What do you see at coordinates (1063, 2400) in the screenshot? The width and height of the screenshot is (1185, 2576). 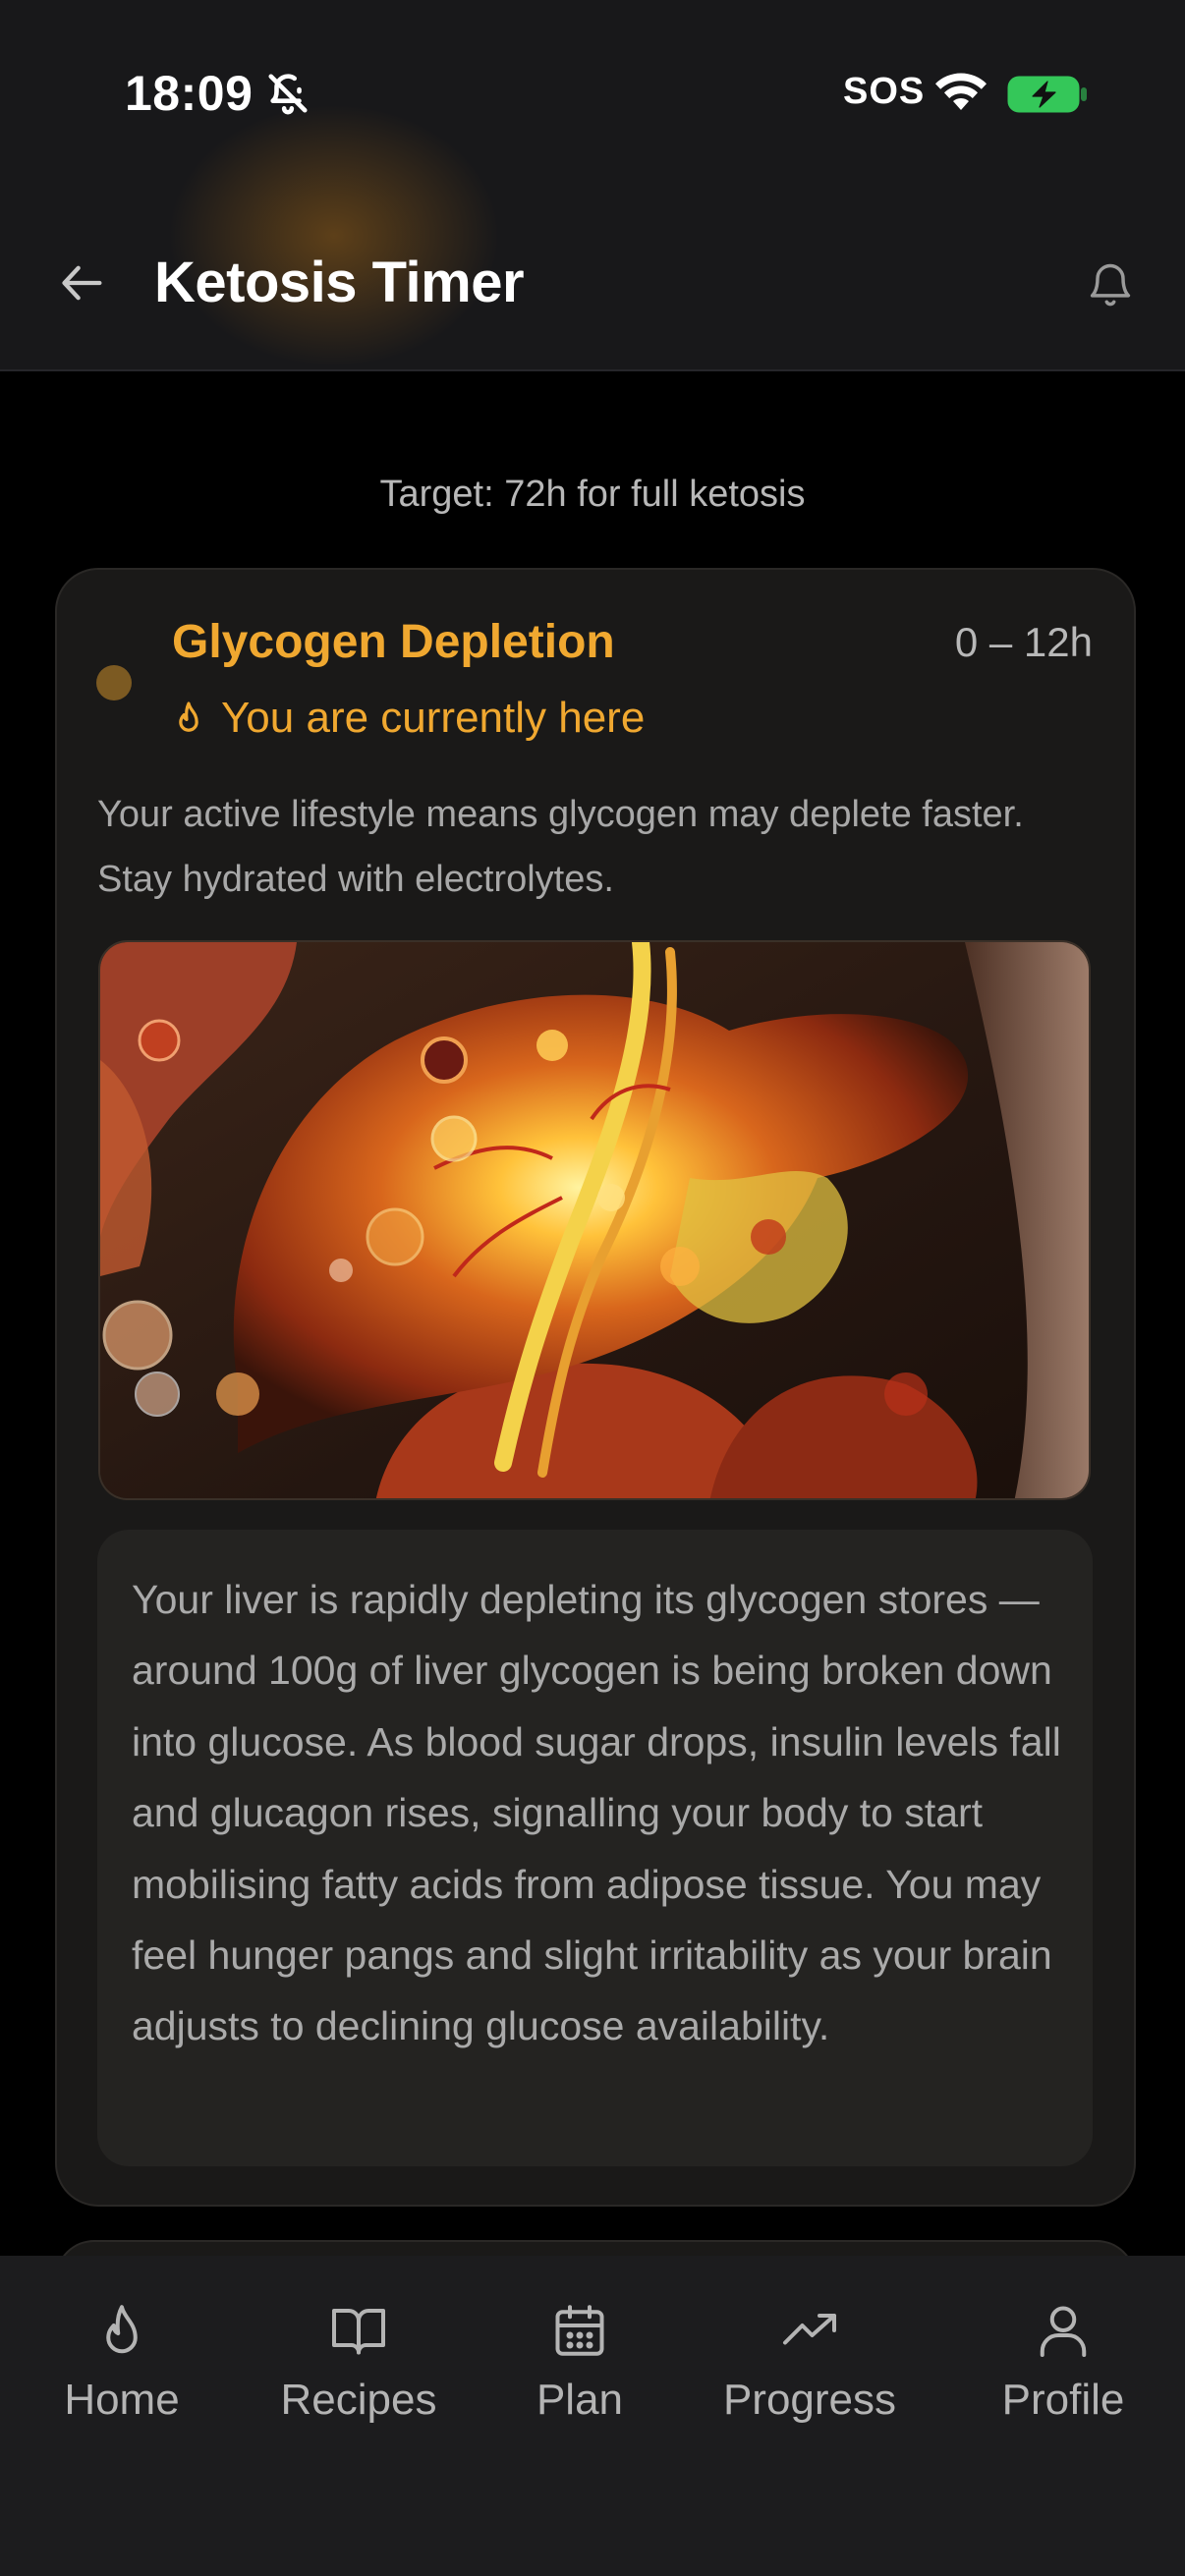 I see `tab-profile-label: Profile` at bounding box center [1063, 2400].